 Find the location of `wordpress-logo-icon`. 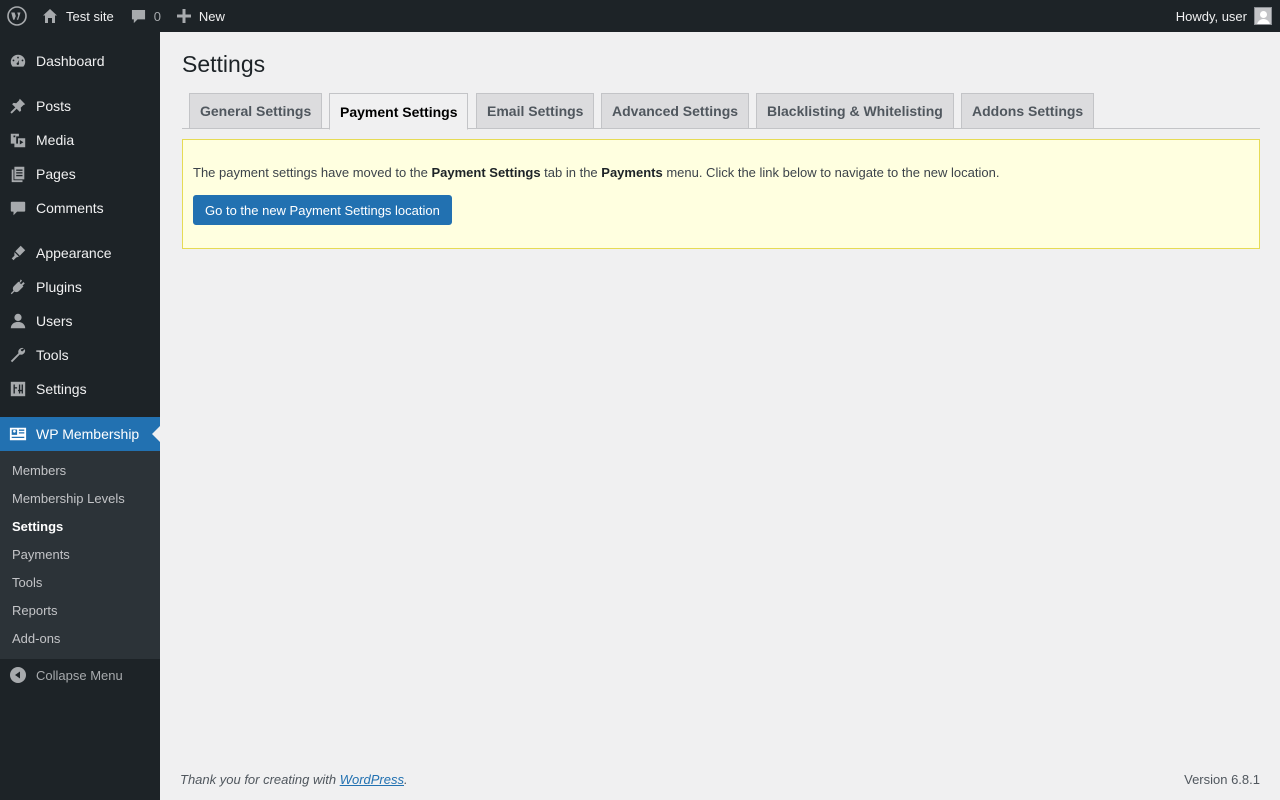

wordpress-logo-icon is located at coordinates (17, 16).